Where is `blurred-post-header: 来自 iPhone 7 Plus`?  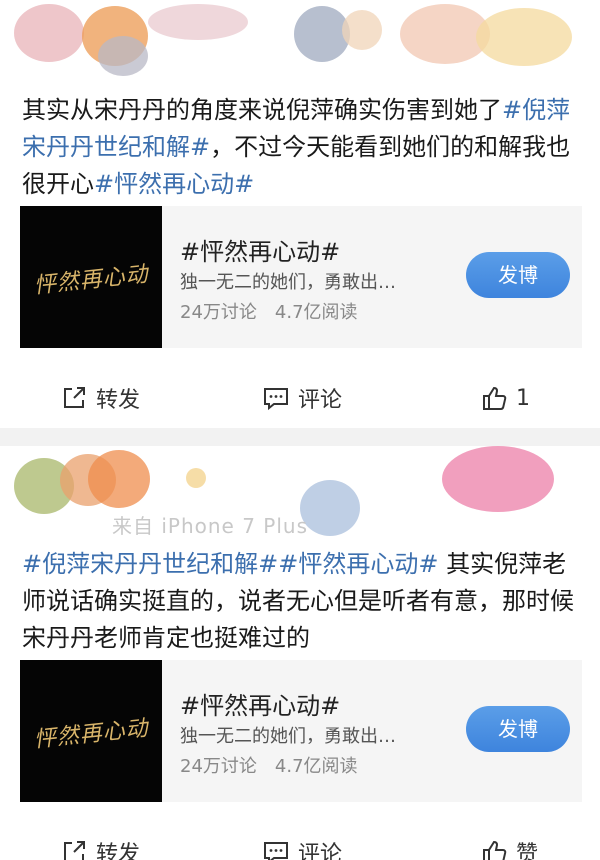 blurred-post-header: 来自 iPhone 7 Plus is located at coordinates (300, 493).